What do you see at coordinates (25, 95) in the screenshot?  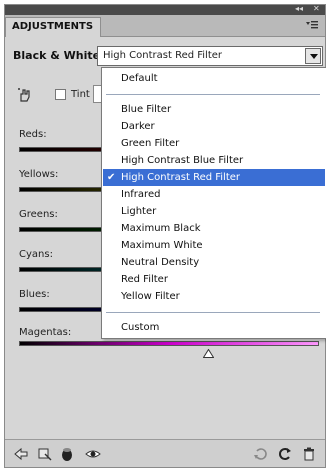 I see `targeted-adjustment-hand-icon` at bounding box center [25, 95].